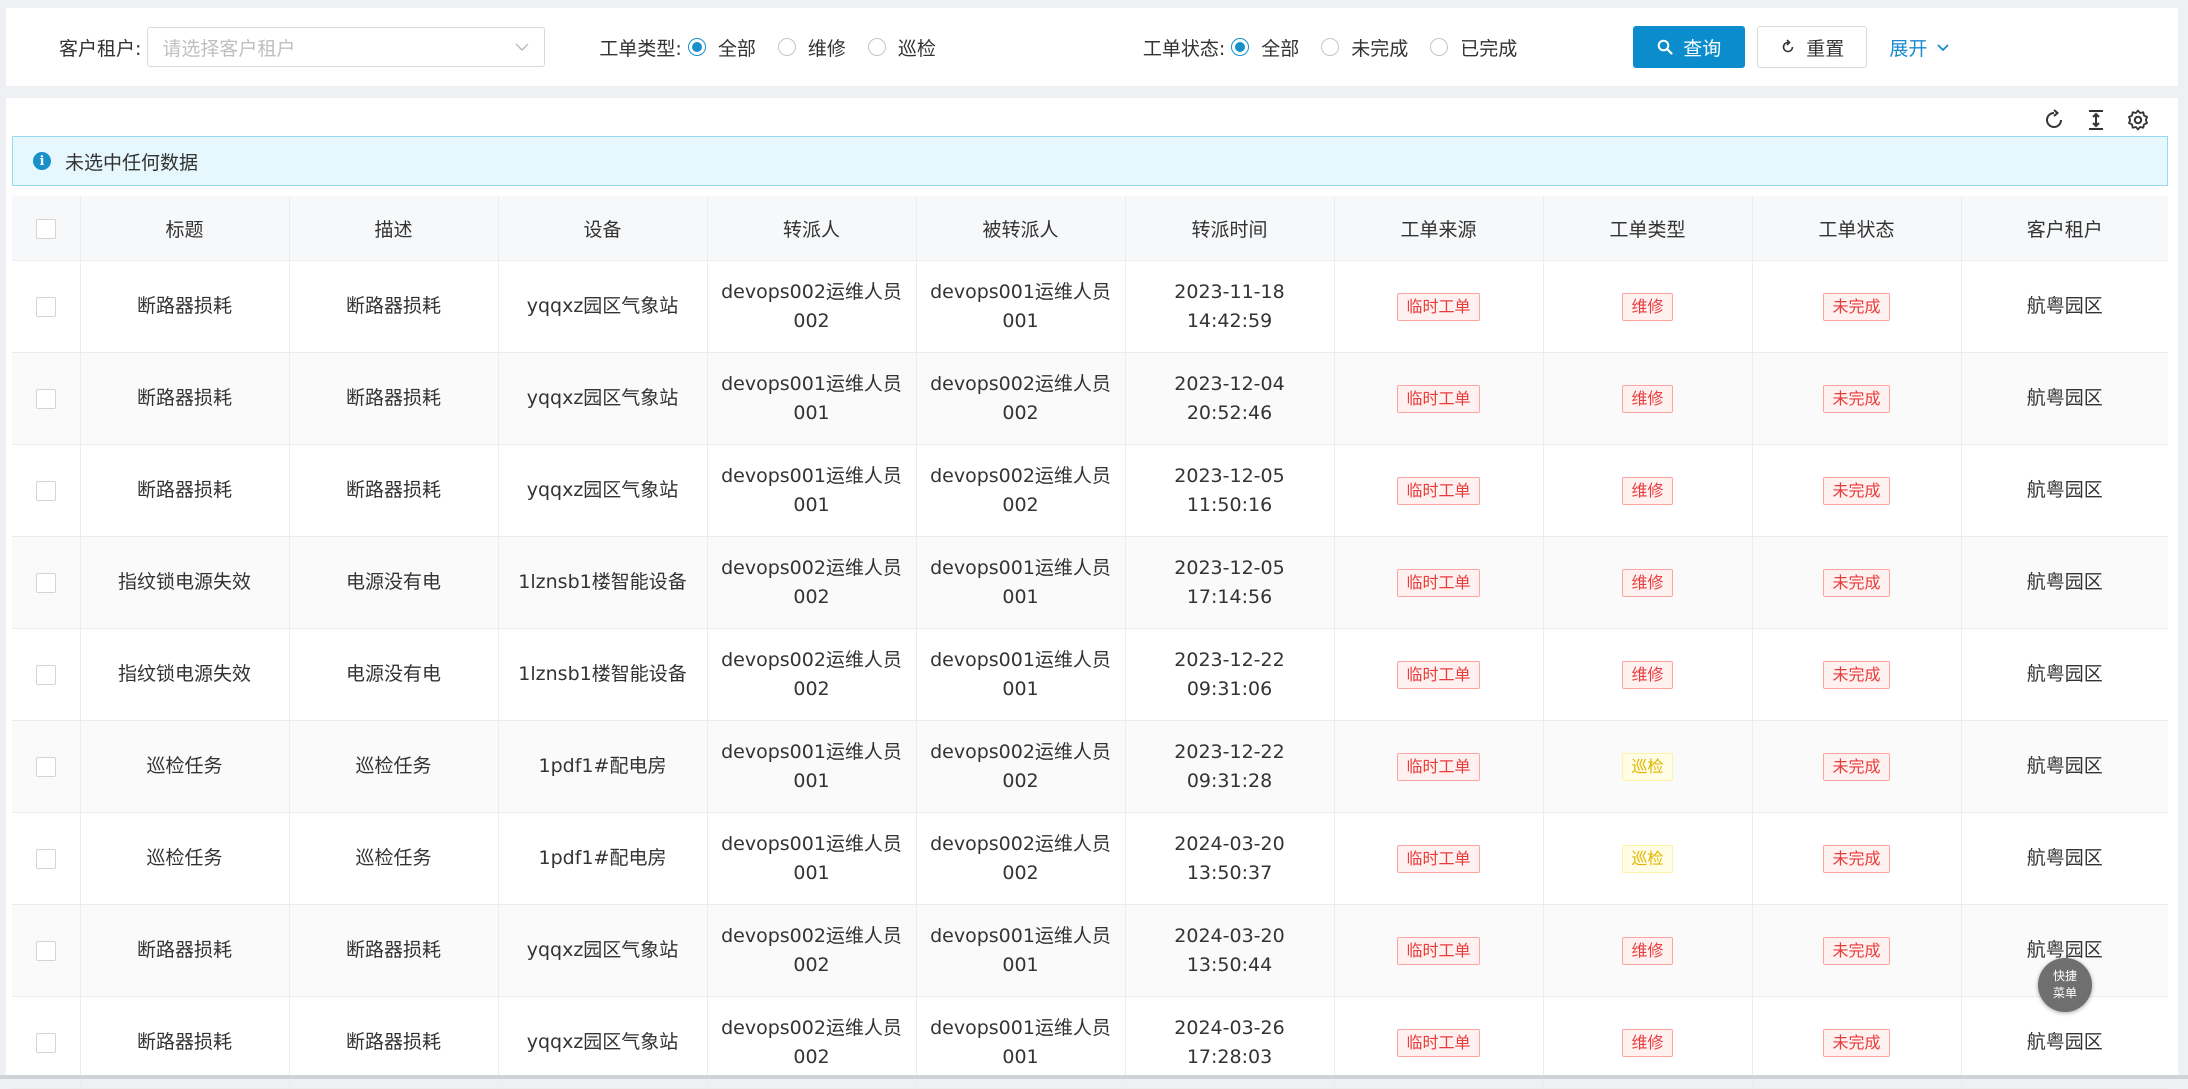  Describe the element at coordinates (2138, 120) in the screenshot. I see `settings-icon` at that location.